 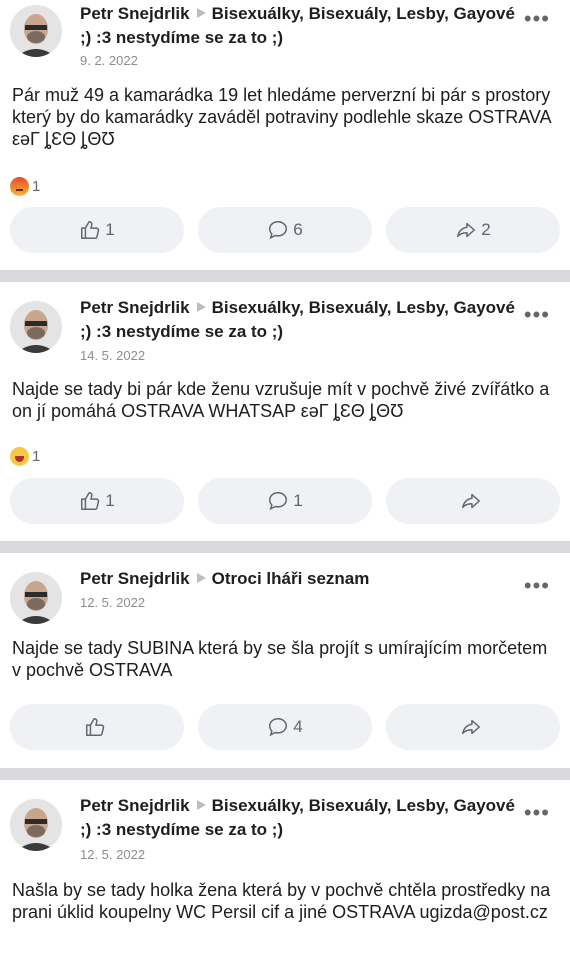 I want to click on action-bar: 1 1, so click(x=285, y=501).